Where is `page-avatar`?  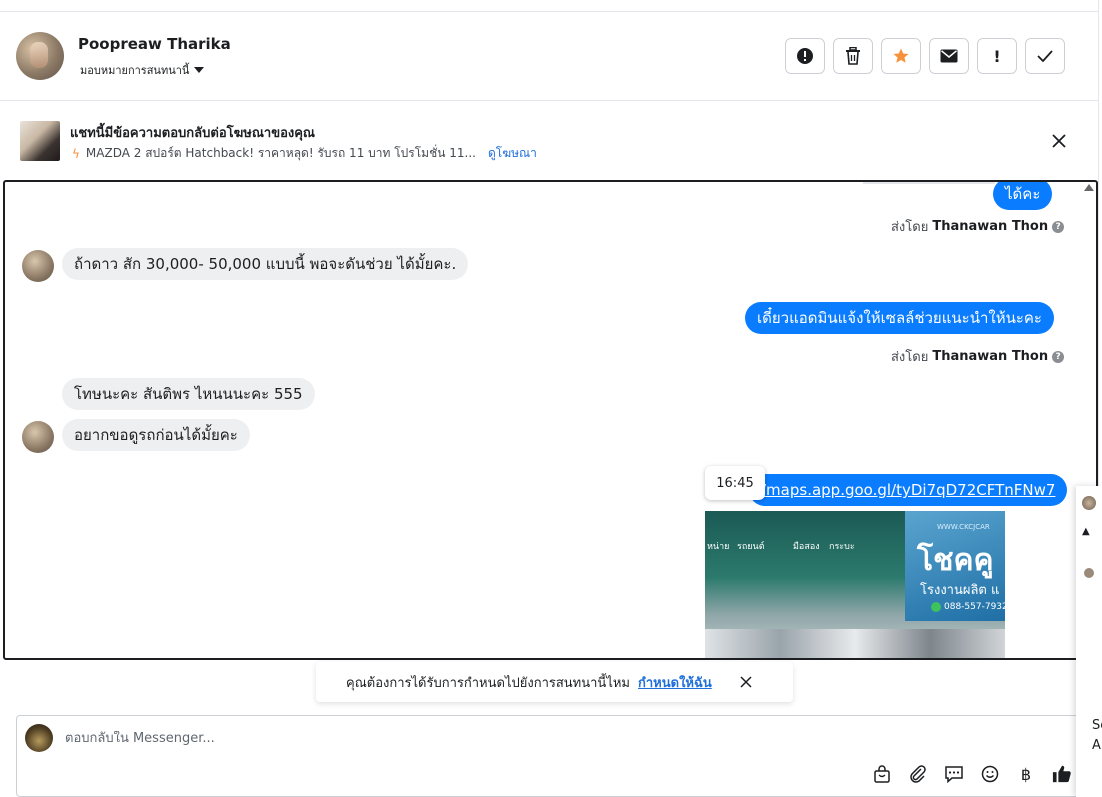 page-avatar is located at coordinates (39, 738).